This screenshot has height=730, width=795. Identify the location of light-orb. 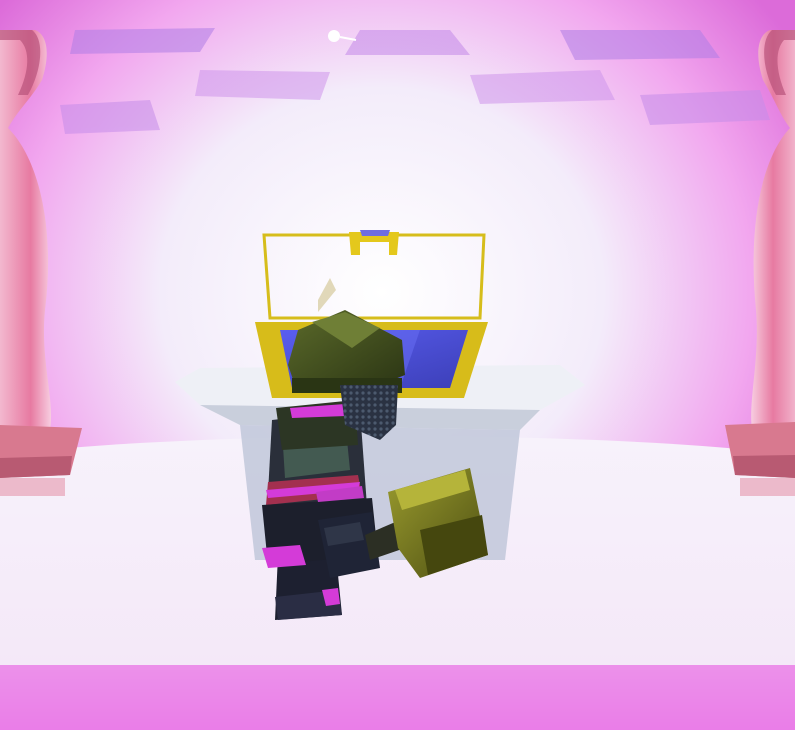
(334, 36).